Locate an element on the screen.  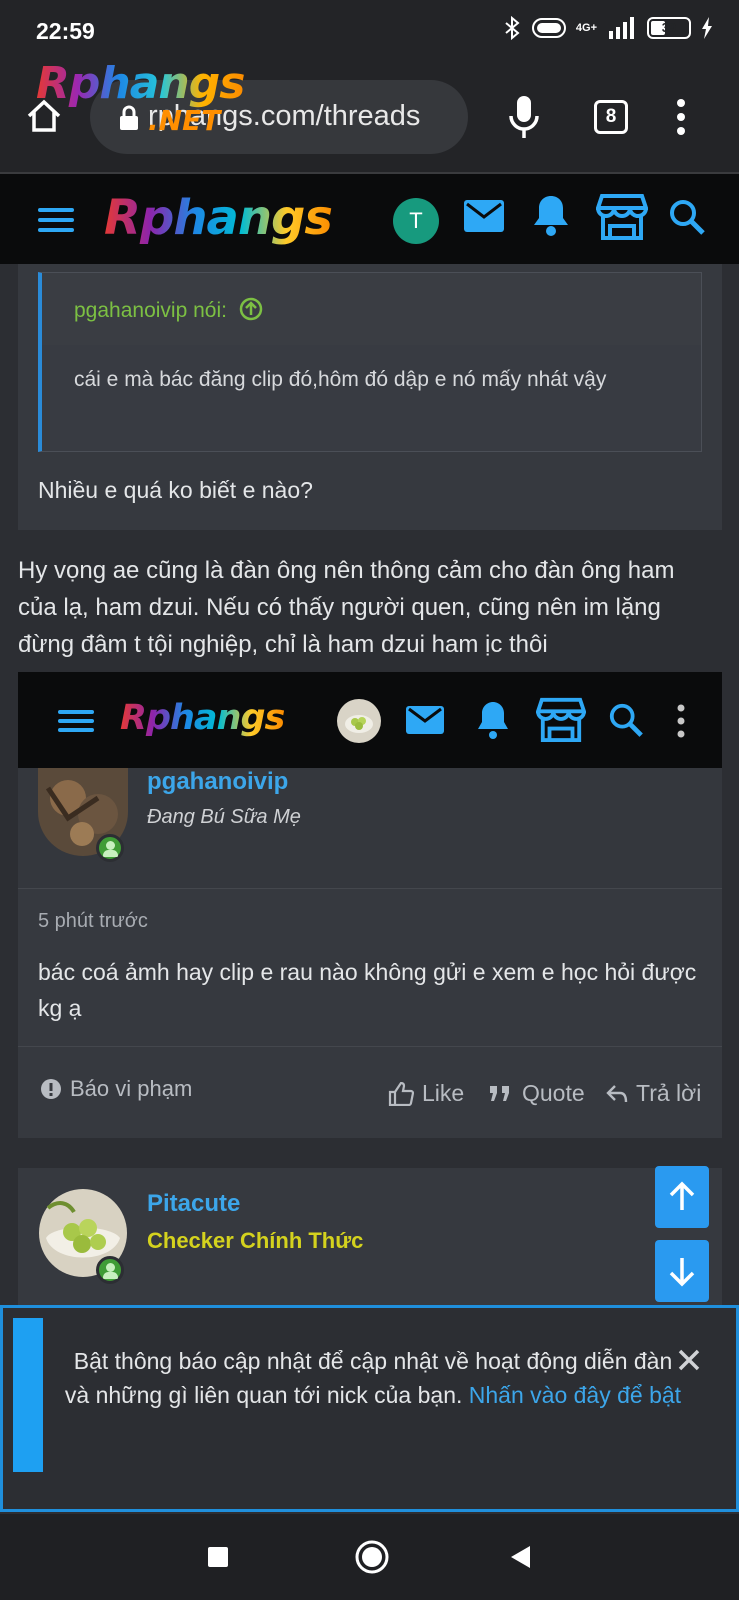
post2-user-title: Checker Chính Thức is located at coordinates (255, 1240).